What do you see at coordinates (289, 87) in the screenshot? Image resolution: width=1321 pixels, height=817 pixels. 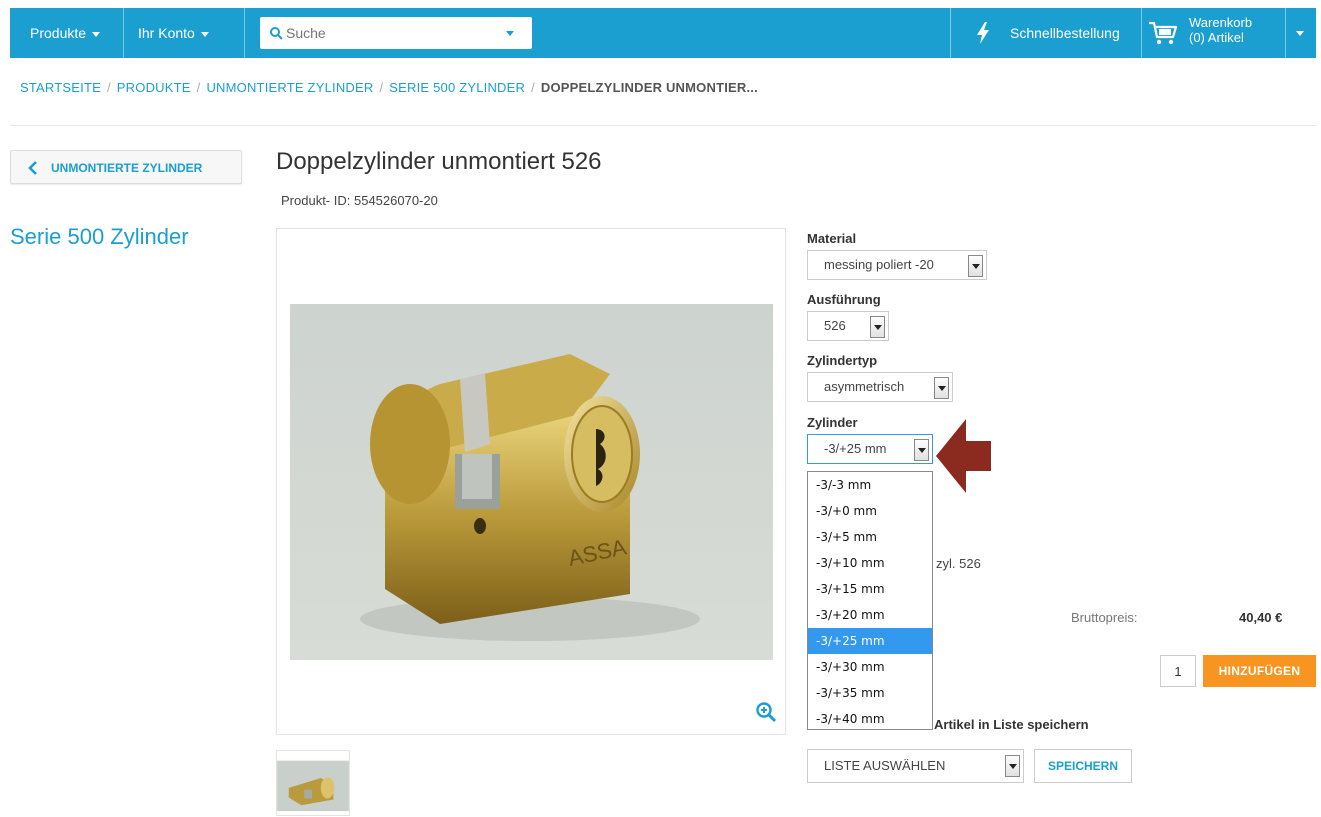 I see `breadcrumb-link: UNMONTIERTE ZYLINDER` at bounding box center [289, 87].